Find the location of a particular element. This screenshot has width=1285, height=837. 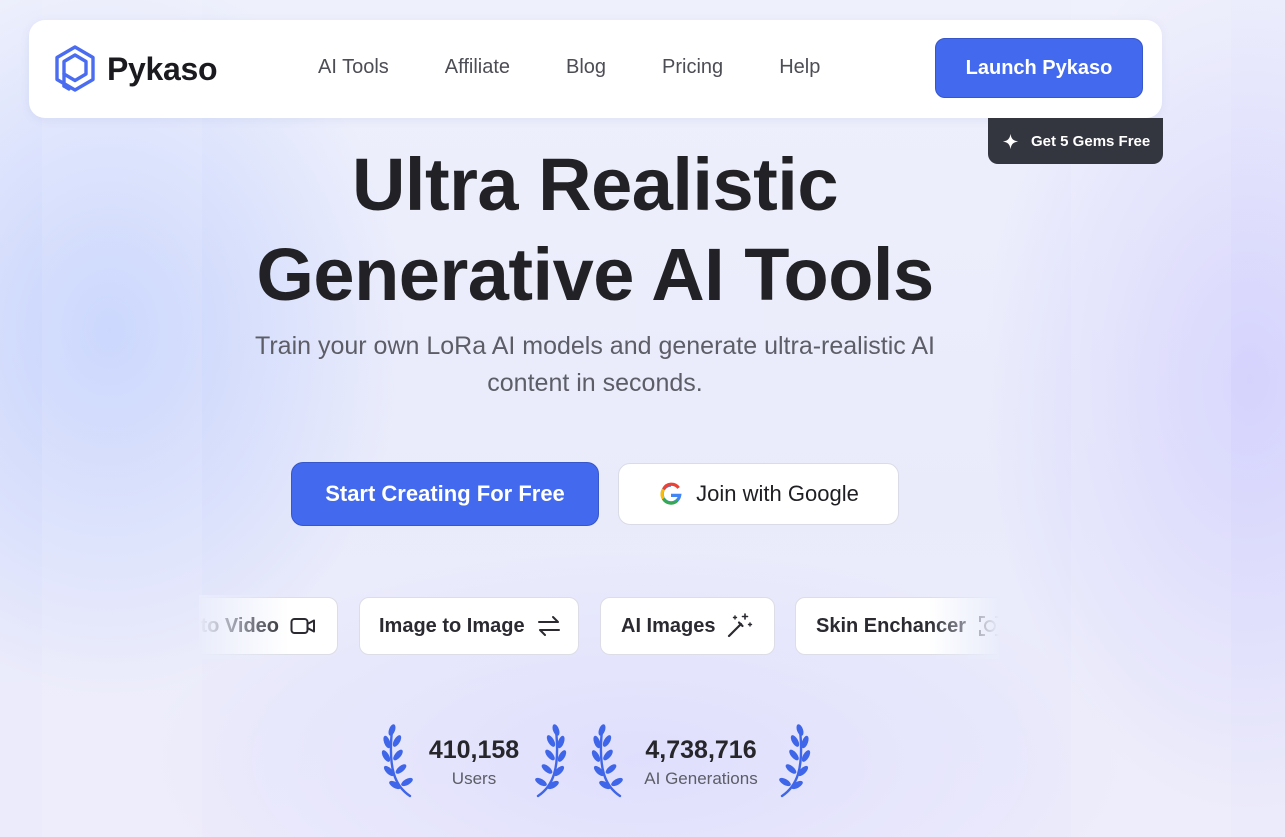

nav-link-blog: Blog is located at coordinates (586, 67).